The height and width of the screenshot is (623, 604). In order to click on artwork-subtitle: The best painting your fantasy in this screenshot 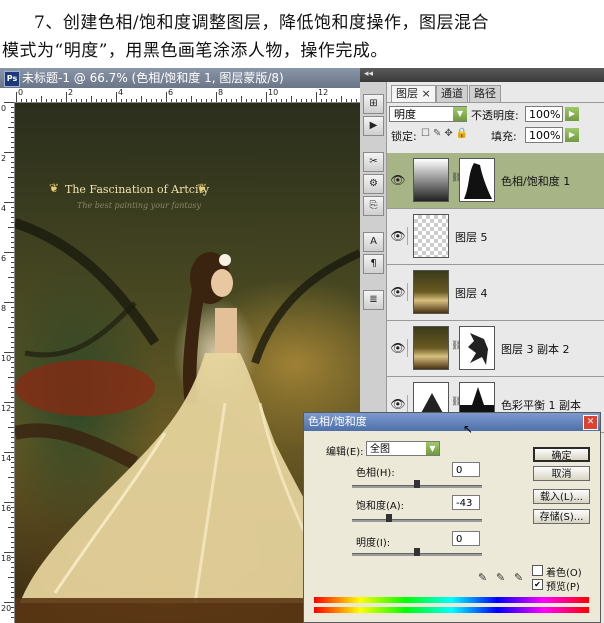, I will do `click(139, 205)`.